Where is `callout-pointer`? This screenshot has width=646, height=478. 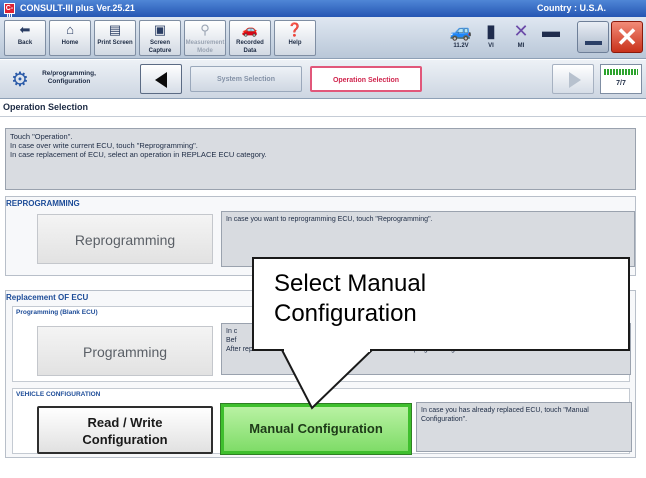 callout-pointer is located at coordinates (327, 379).